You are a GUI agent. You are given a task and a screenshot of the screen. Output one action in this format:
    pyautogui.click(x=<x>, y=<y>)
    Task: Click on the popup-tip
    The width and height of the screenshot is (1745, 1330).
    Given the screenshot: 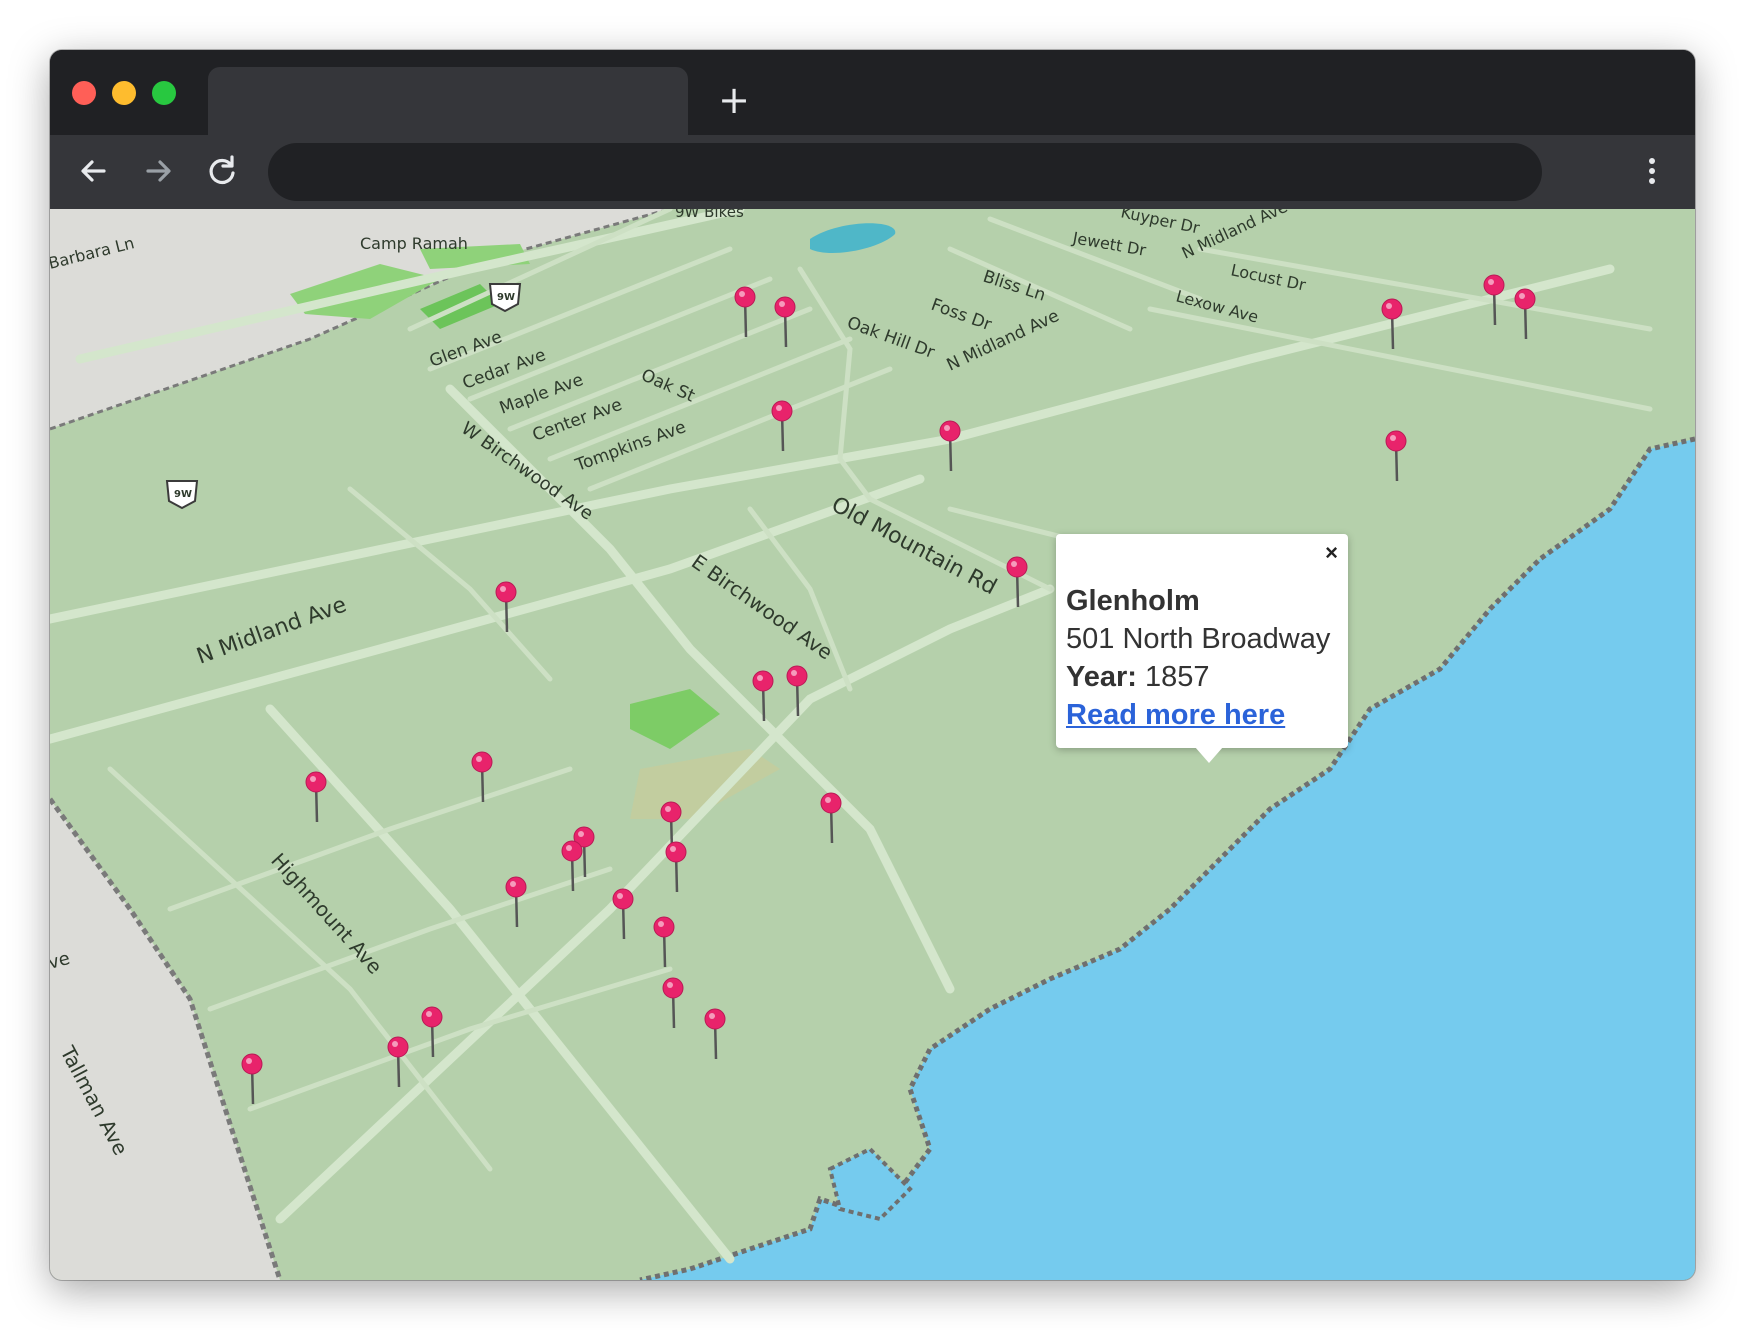 What is the action you would take?
    pyautogui.click(x=1209, y=755)
    